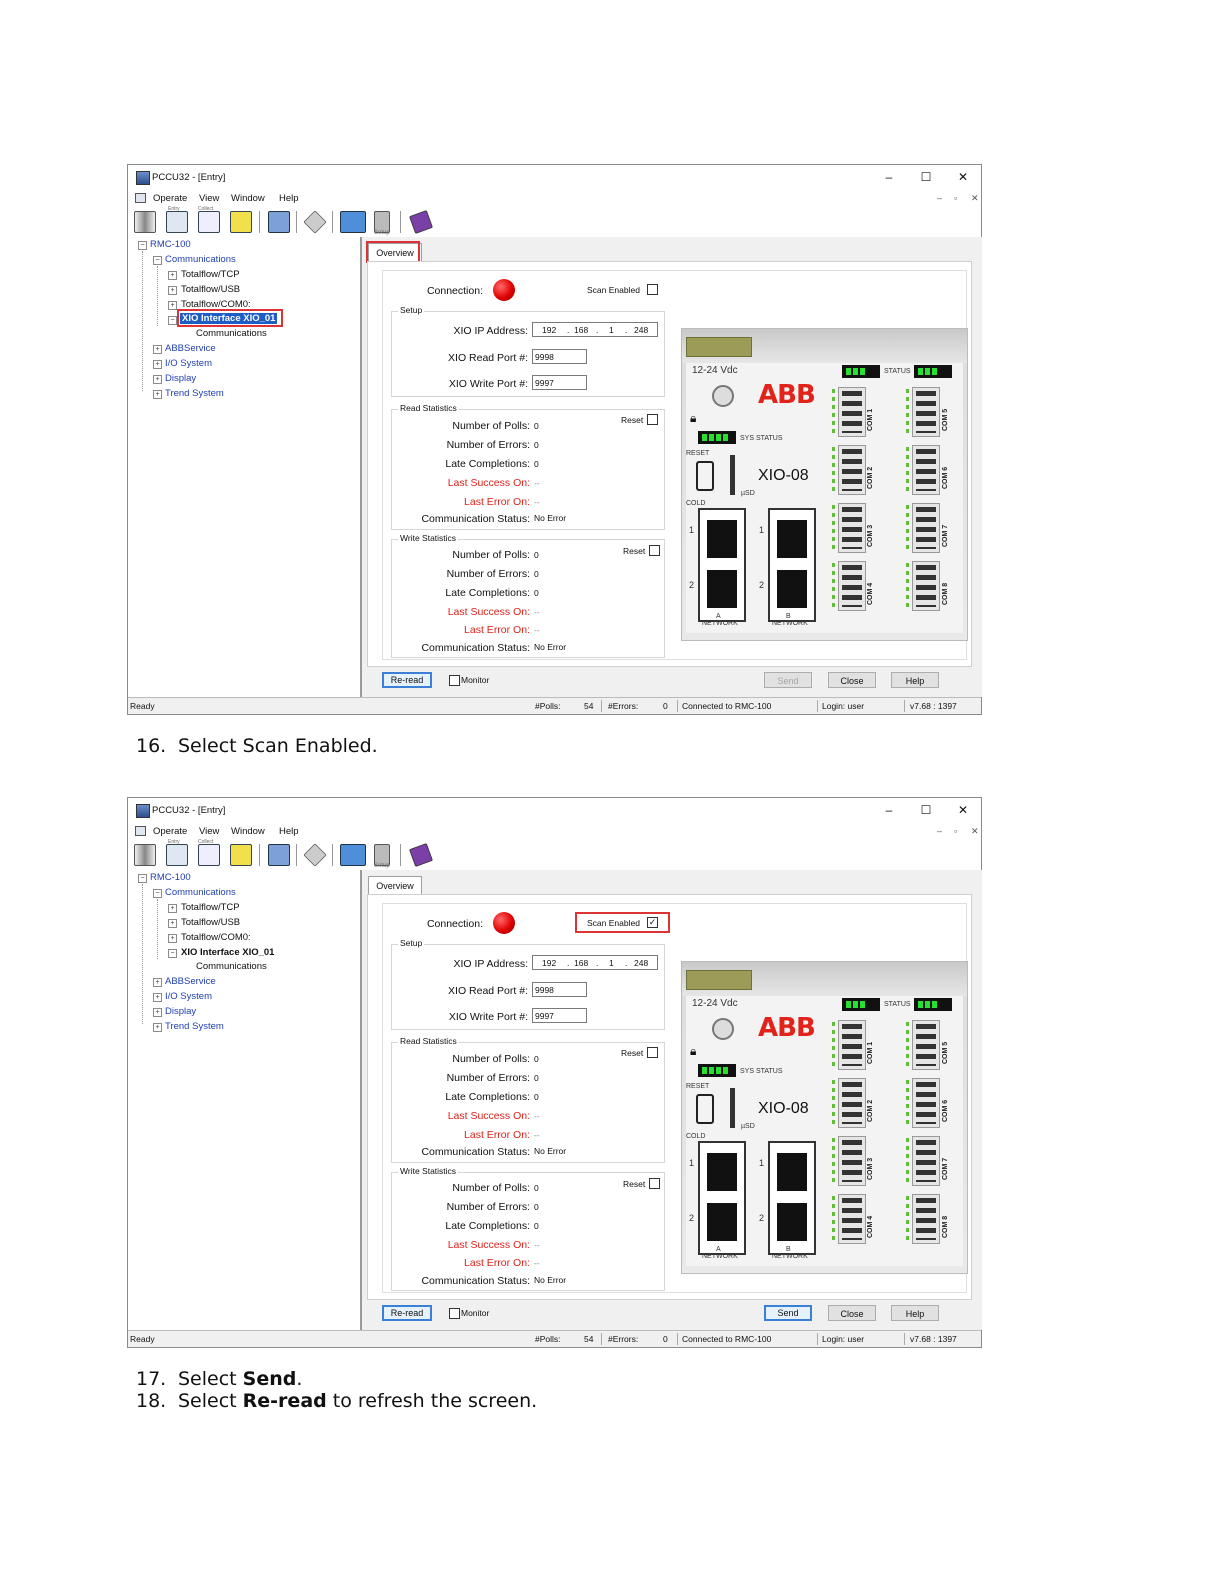  I want to click on com5-terminal, so click(926, 412).